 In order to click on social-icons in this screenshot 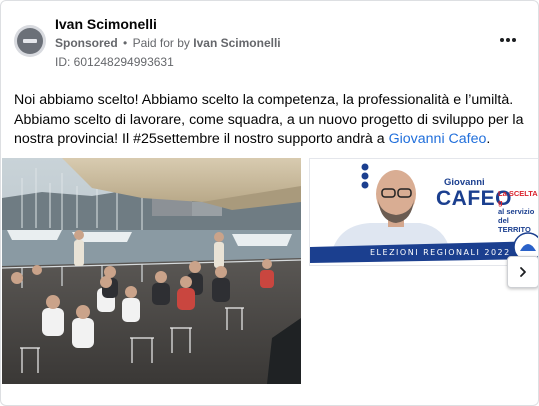, I will do `click(365, 176)`.